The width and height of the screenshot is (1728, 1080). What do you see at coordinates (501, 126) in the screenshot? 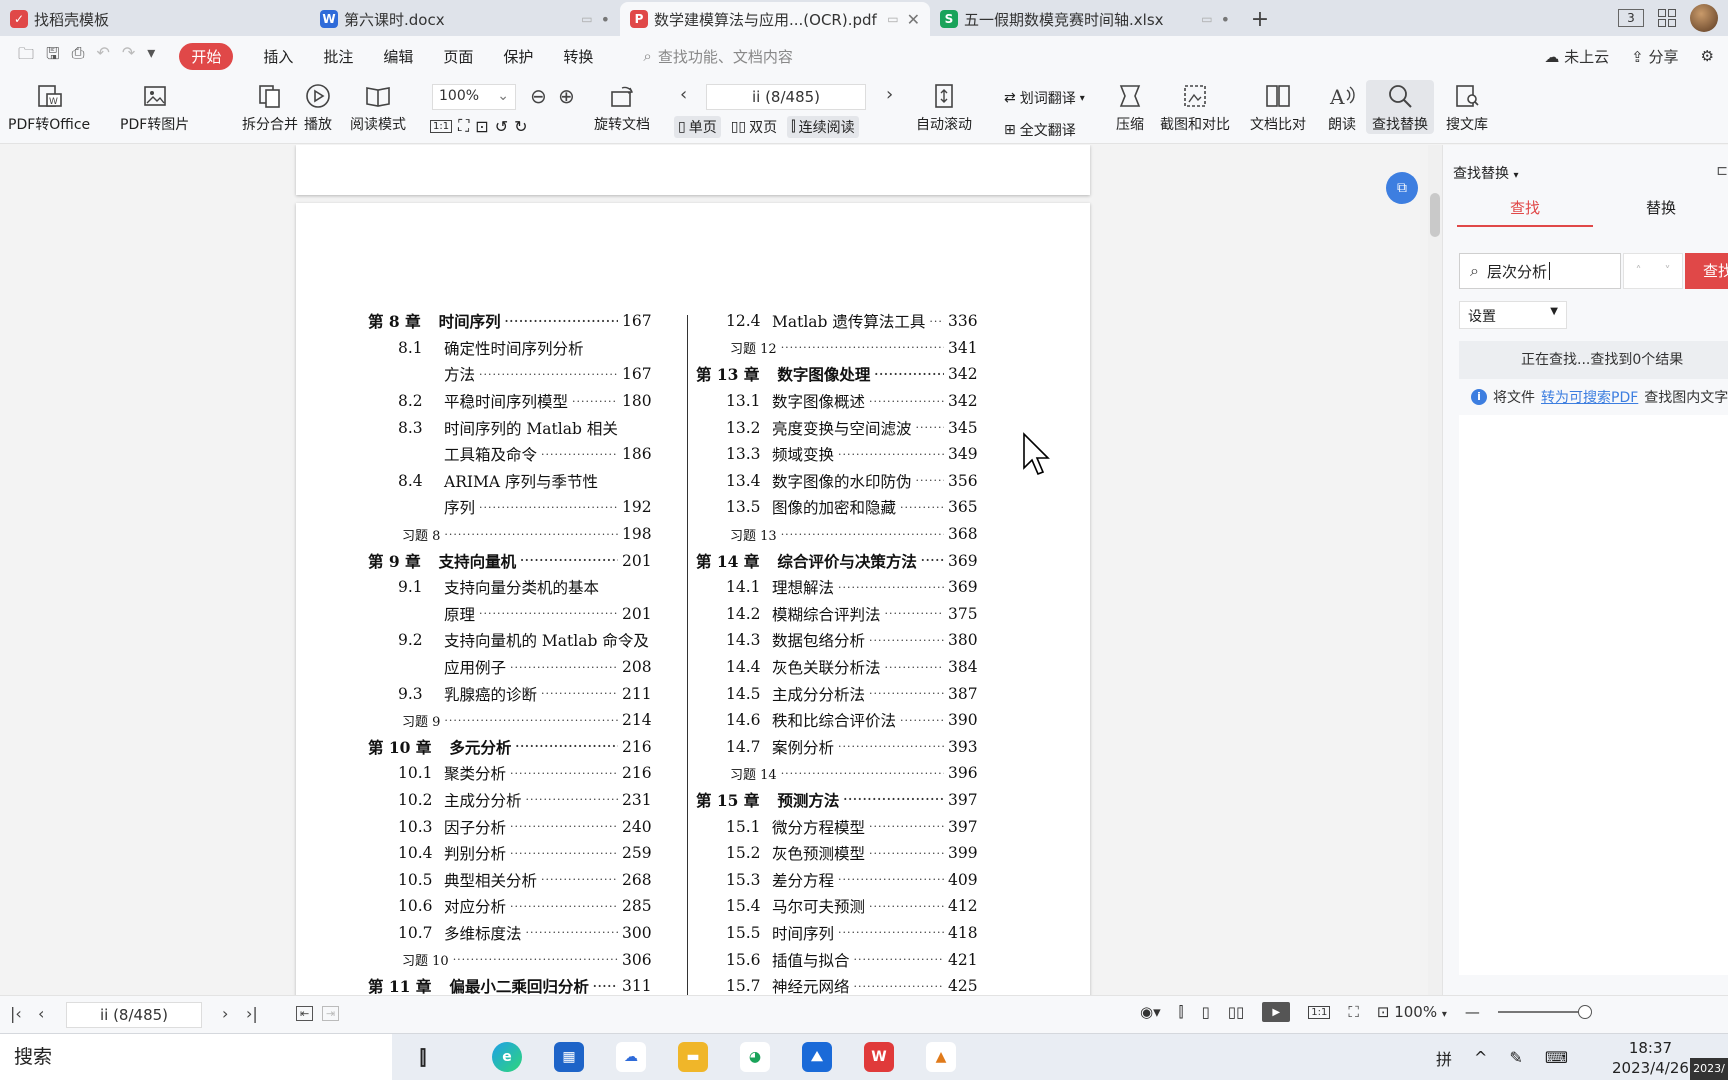
I see `rotate-left-icon: ↺` at bounding box center [501, 126].